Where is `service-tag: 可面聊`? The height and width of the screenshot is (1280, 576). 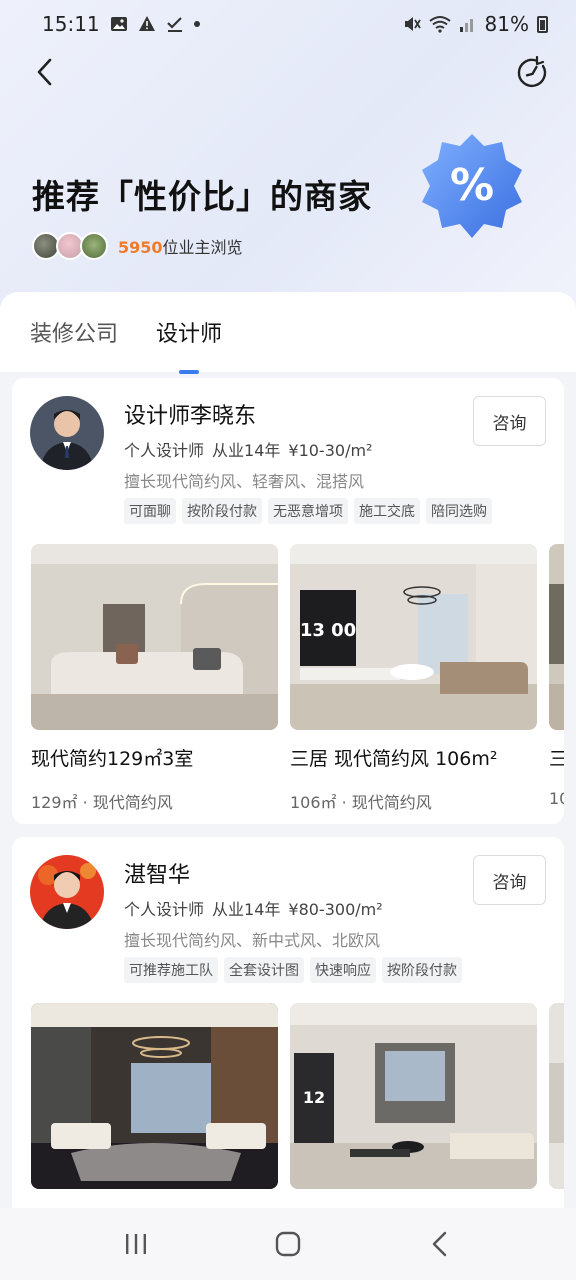 service-tag: 可面聊 is located at coordinates (150, 511).